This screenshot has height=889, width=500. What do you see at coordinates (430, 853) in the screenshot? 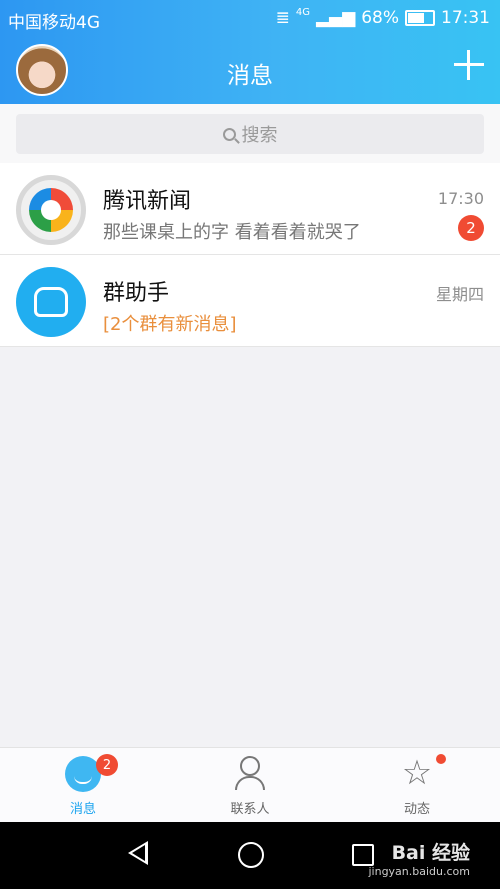
I see `baidu-watermark: Bai 经验` at bounding box center [430, 853].